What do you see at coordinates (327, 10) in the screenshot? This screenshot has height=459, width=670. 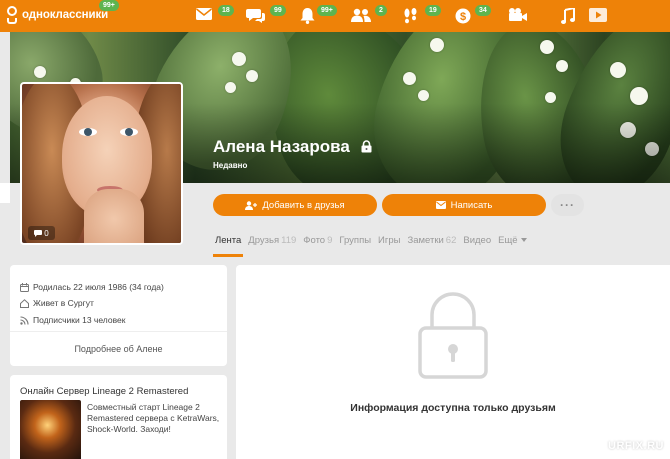 I see `notifications-count-badge: 99+` at bounding box center [327, 10].